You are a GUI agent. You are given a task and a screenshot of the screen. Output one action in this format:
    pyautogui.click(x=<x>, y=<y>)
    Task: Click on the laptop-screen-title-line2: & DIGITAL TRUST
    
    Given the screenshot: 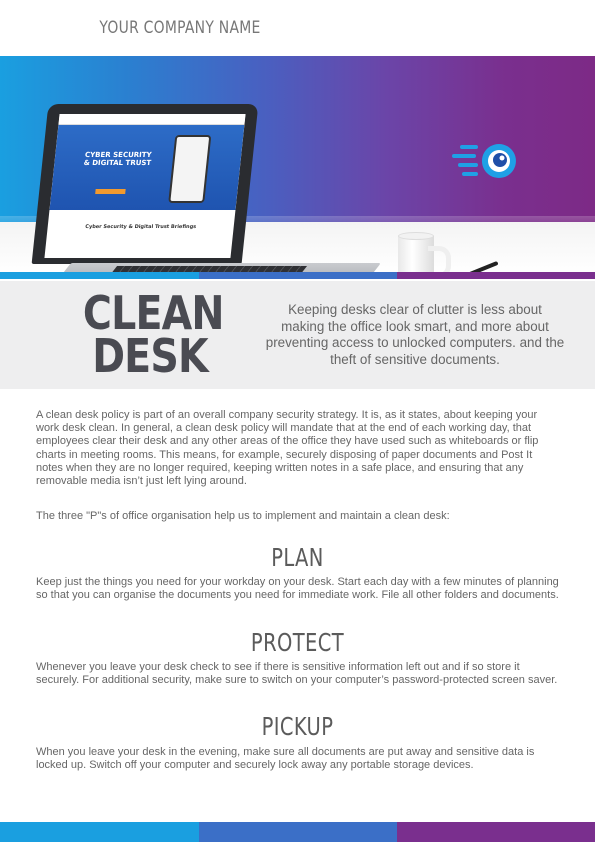 What is the action you would take?
    pyautogui.click(x=117, y=163)
    